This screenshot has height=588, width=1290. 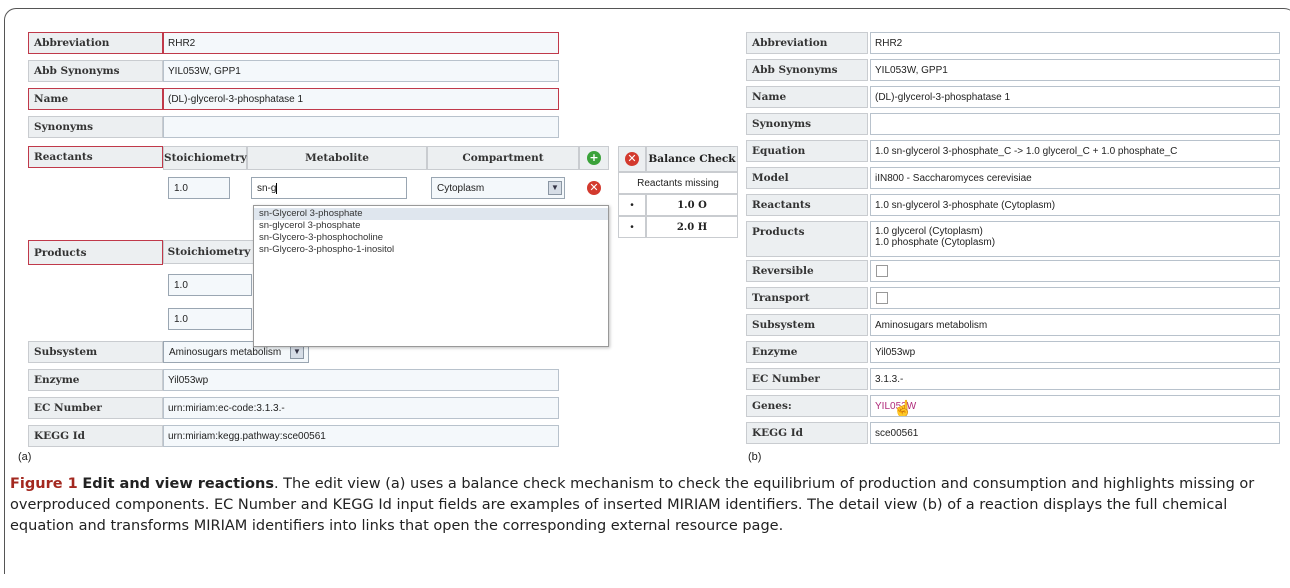 What do you see at coordinates (807, 352) in the screenshot?
I see `detail-enzyme-label: Enzyme` at bounding box center [807, 352].